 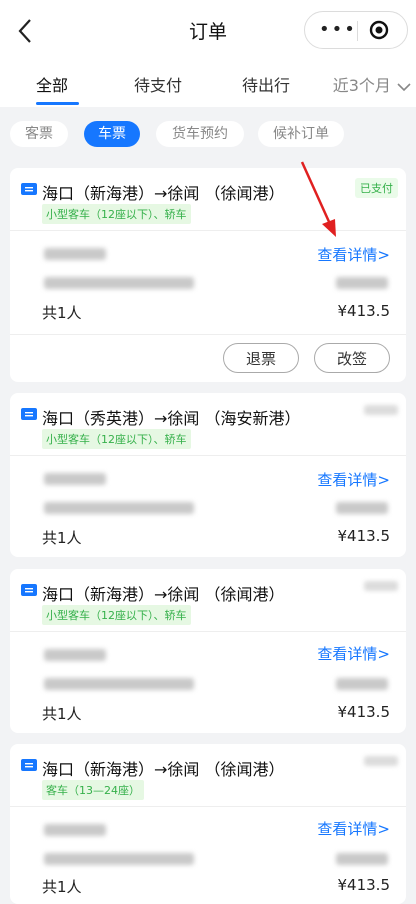 I want to click on more-dots-icon: •••, so click(x=338, y=30).